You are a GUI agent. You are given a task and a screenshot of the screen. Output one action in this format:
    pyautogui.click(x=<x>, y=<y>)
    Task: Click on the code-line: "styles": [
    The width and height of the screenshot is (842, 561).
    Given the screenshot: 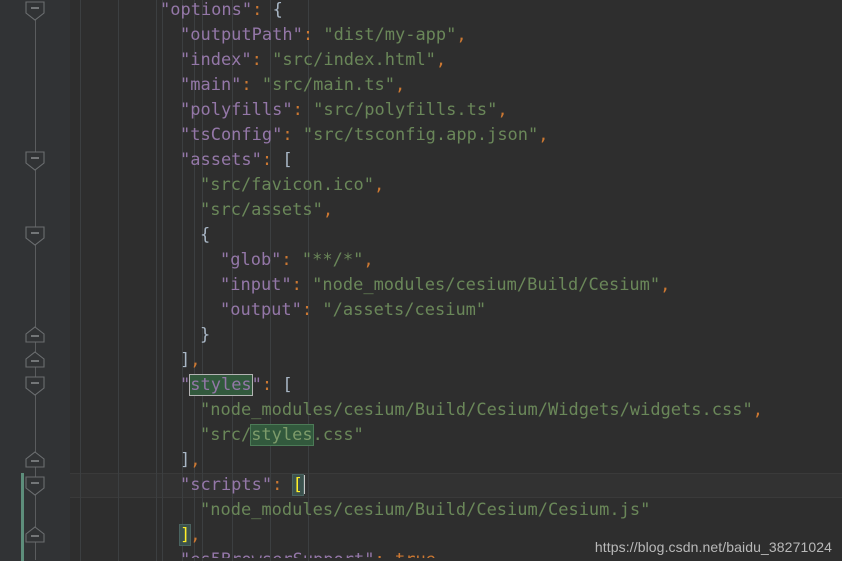 What is the action you would take?
    pyautogui.click(x=236, y=385)
    